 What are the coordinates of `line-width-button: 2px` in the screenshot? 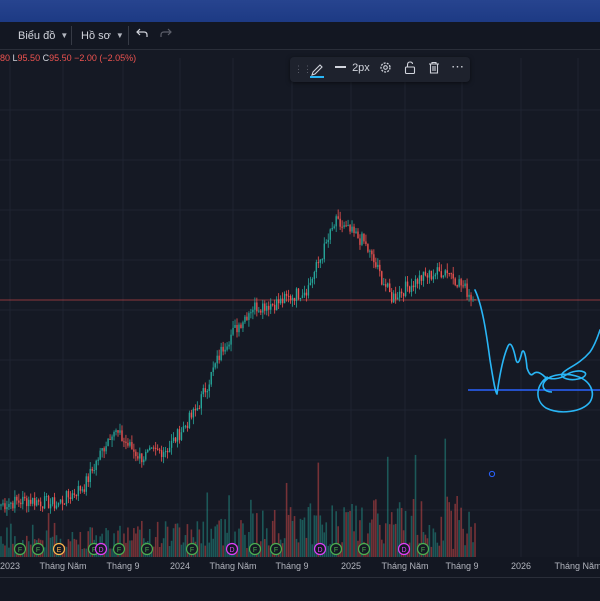 It's located at (352, 69).